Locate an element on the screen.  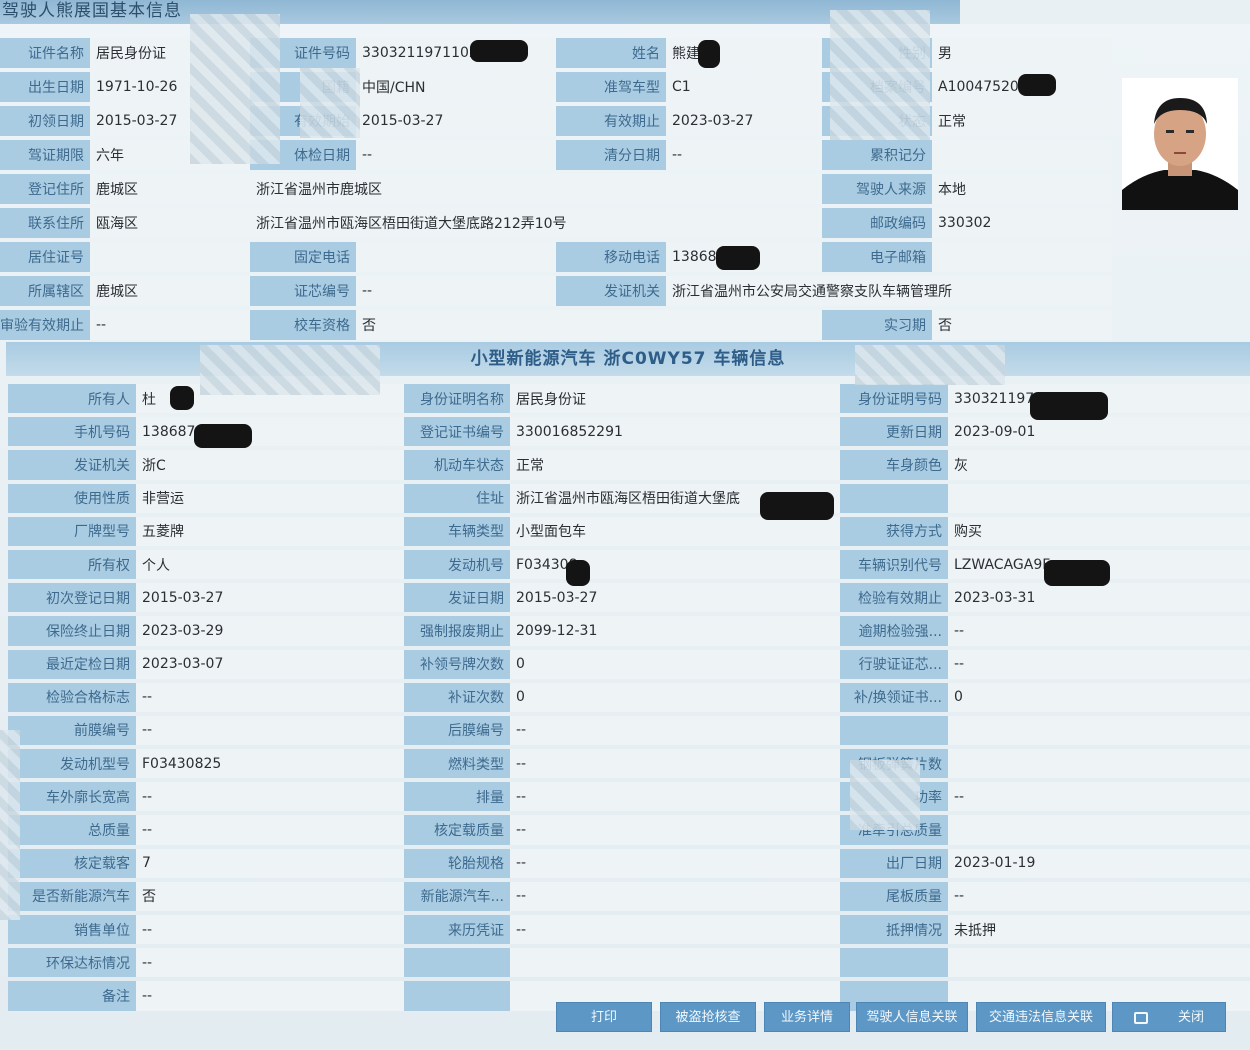
driver-row-reg-addr: 登记住所 鹿城区 浙江省温州市鹿城区 驾驶人来源 本地 is located at coordinates (556, 189).